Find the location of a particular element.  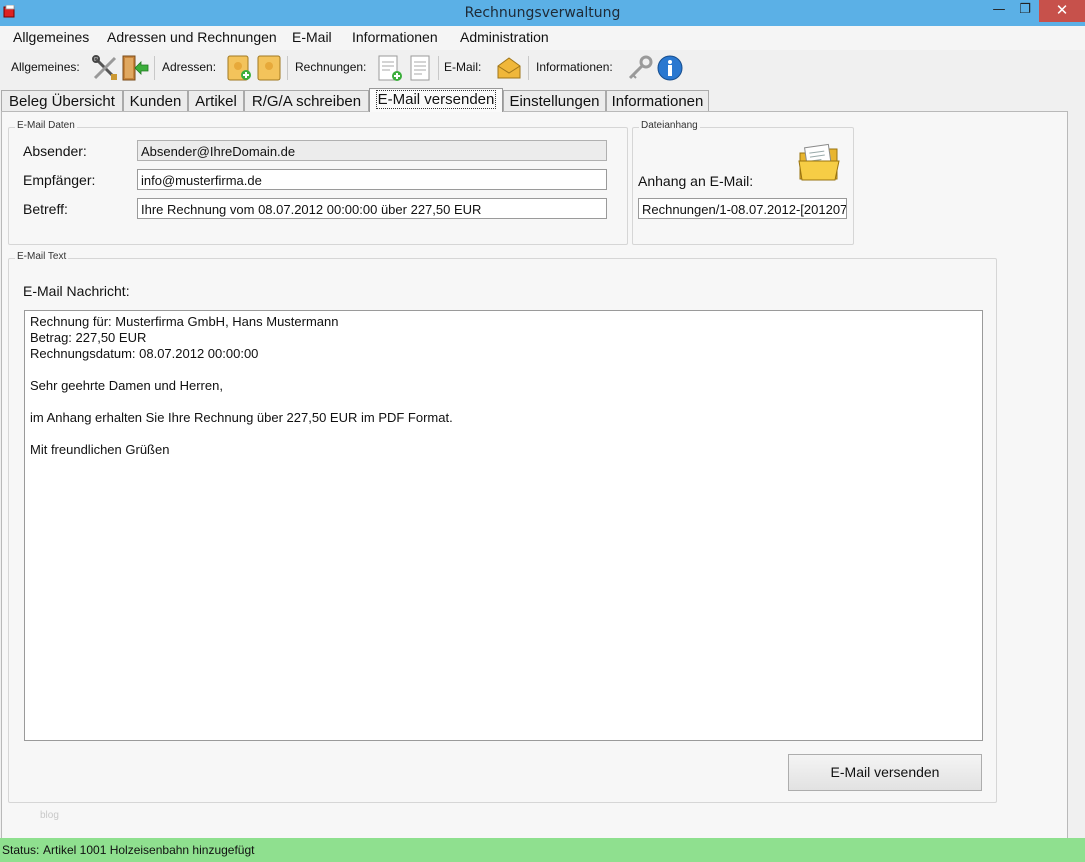

message-line: Rechnungsdatum: 08.07.2012 00:00:00 is located at coordinates (144, 353).